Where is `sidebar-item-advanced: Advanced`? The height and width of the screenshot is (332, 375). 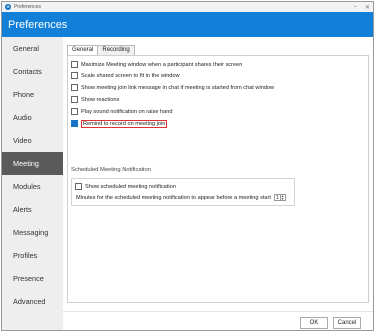
sidebar-item-advanced: Advanced is located at coordinates (32, 301).